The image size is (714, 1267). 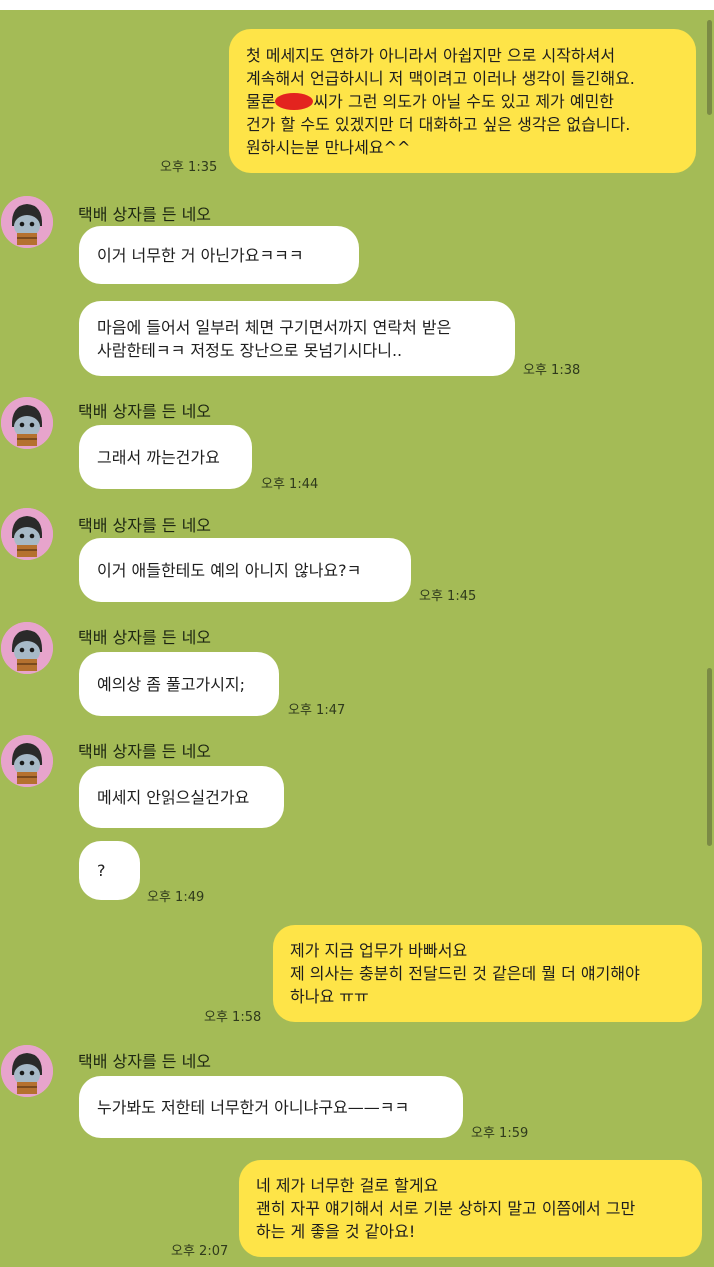 I want to click on redaction-mark, so click(x=294, y=101).